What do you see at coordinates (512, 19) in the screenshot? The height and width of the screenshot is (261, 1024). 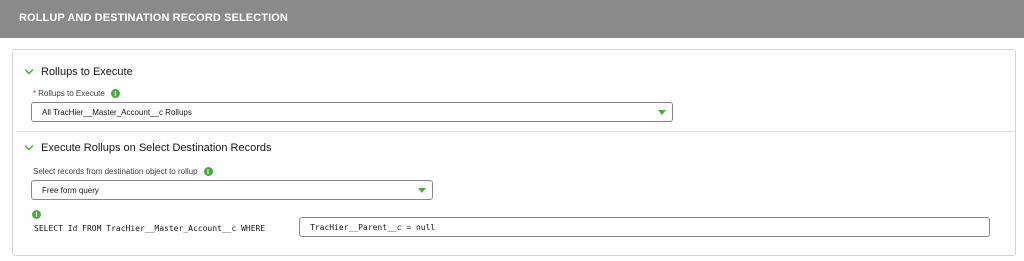 I see `header-bar: ROLLUP AND DESTINATION RECORD SELECTION` at bounding box center [512, 19].